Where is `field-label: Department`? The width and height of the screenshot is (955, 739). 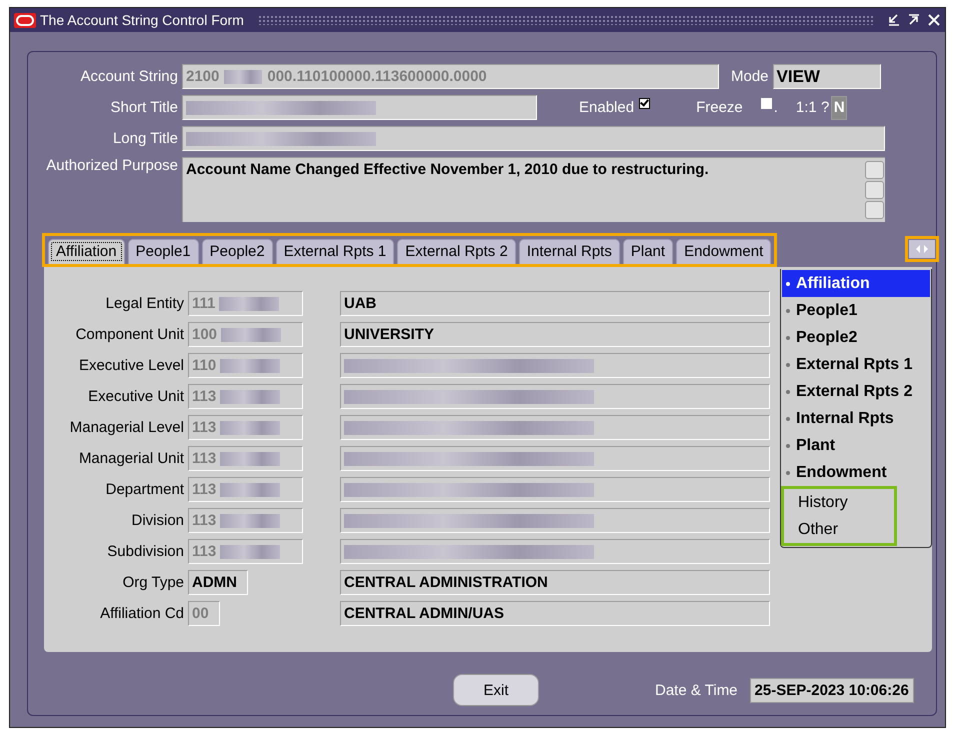 field-label: Department is located at coordinates (144, 489).